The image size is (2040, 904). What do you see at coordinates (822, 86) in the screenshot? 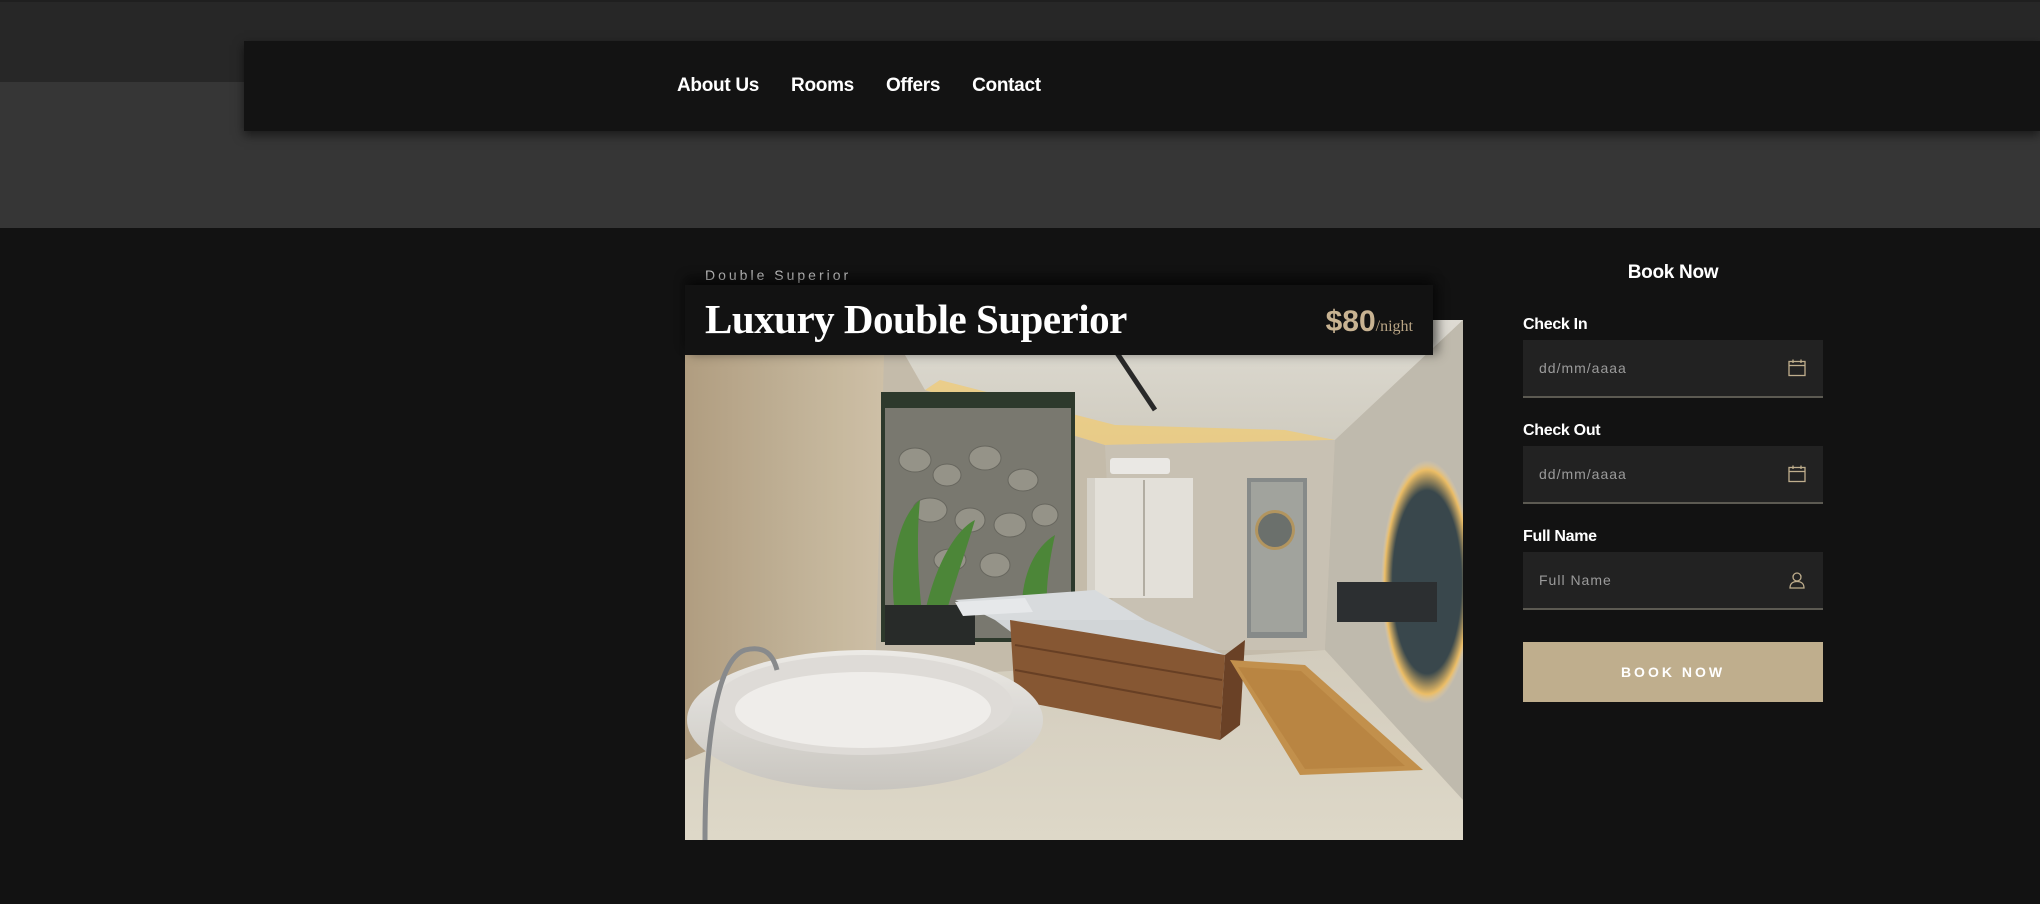
I see `nav-rooms: Rooms` at bounding box center [822, 86].